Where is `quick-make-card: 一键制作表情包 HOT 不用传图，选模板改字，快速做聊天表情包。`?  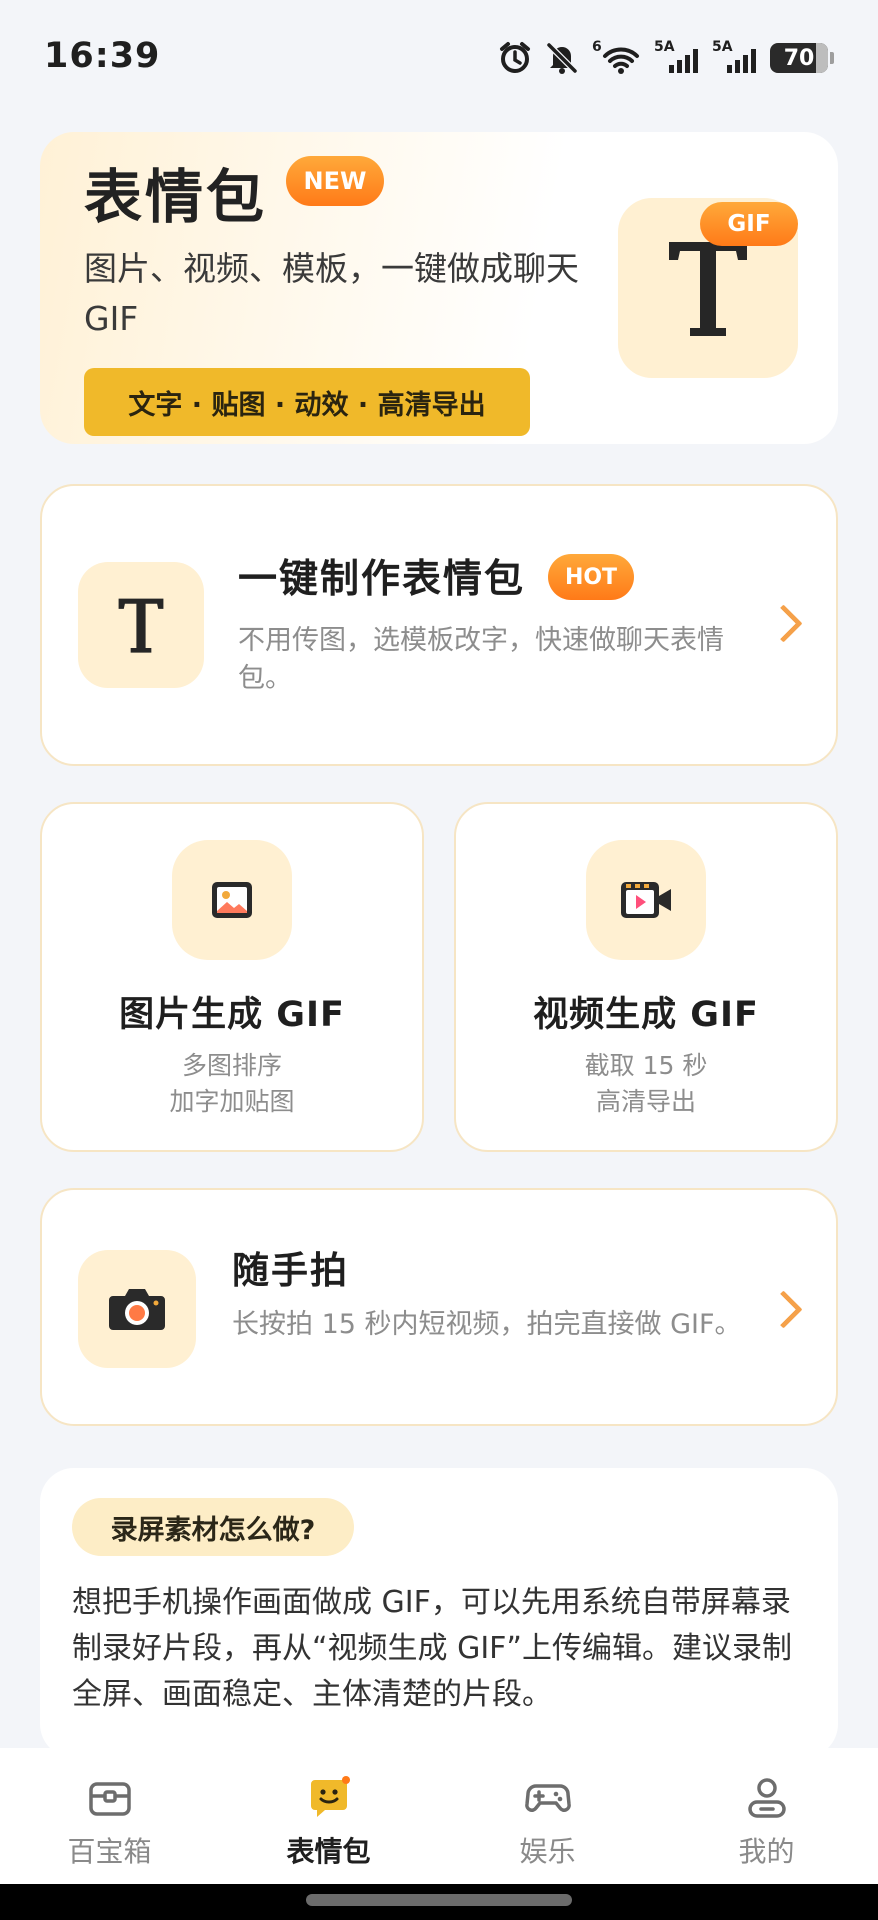 quick-make-card: 一键制作表情包 HOT 不用传图，选模板改字，快速做聊天表情包。 is located at coordinates (439, 625).